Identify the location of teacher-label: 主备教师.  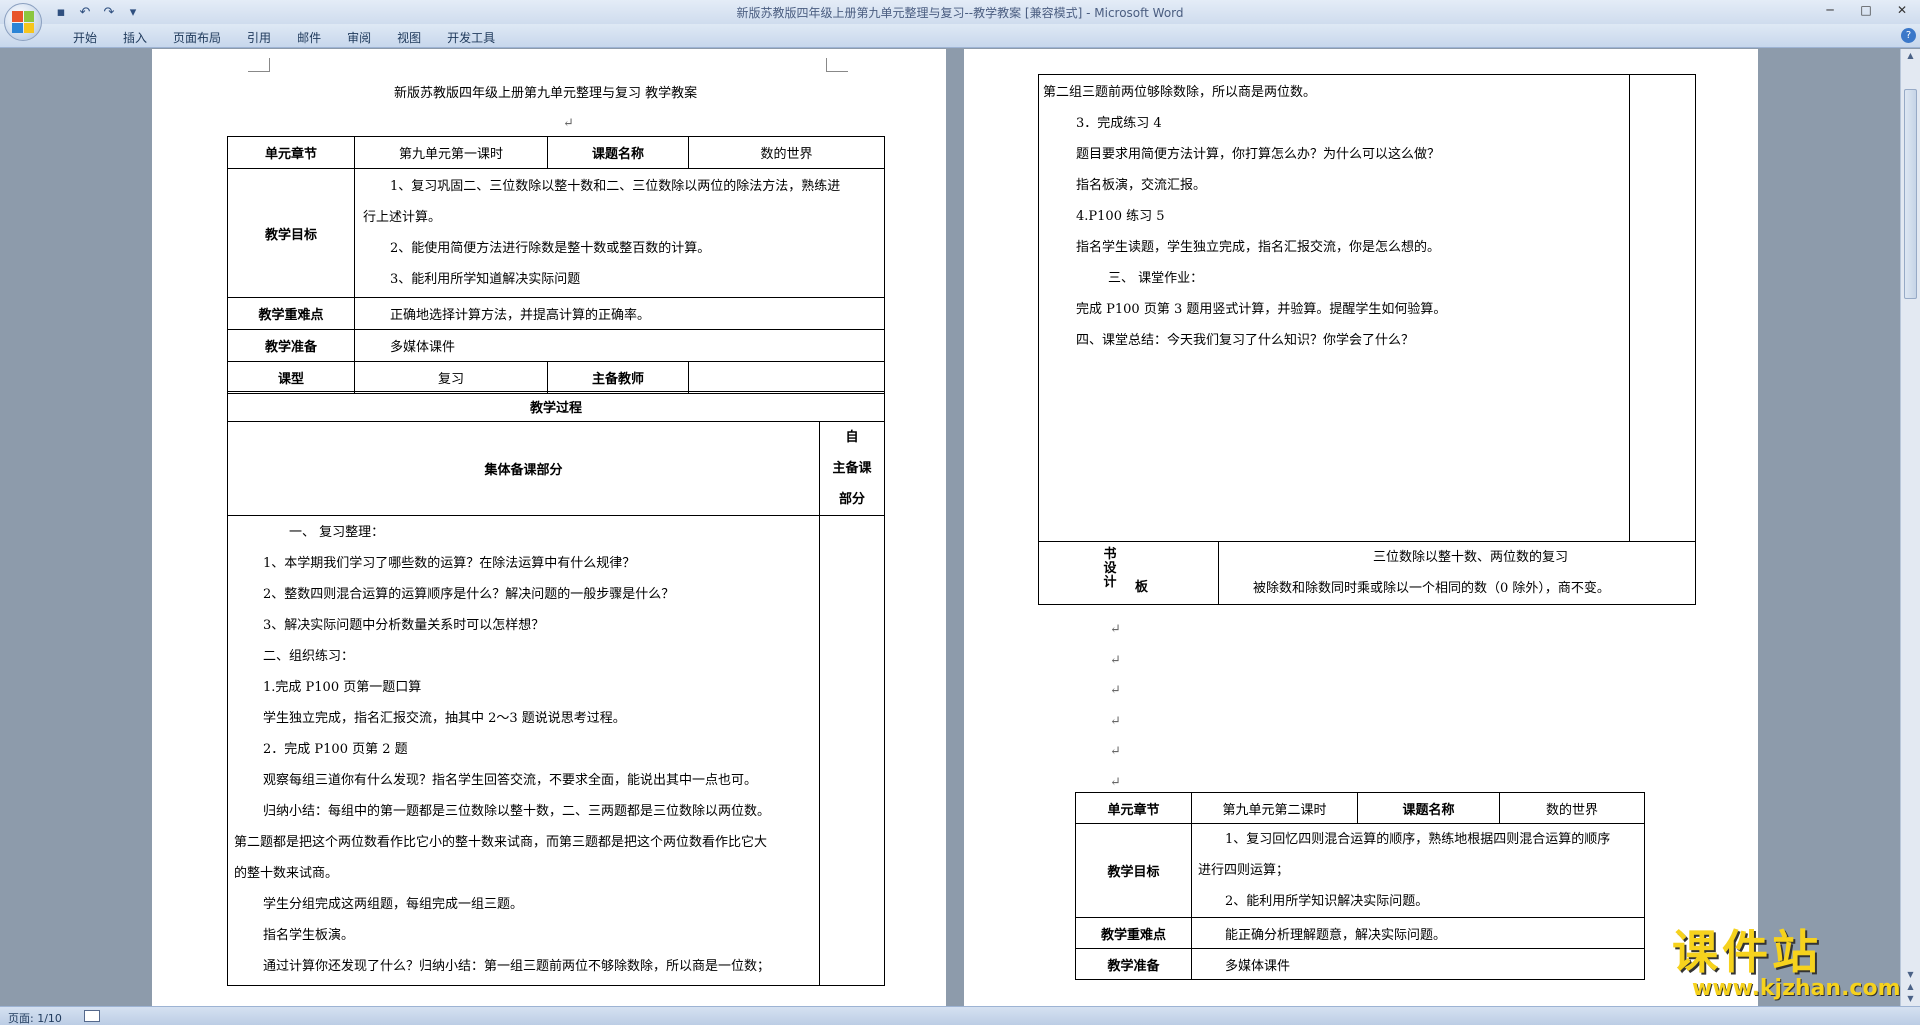
(618, 377).